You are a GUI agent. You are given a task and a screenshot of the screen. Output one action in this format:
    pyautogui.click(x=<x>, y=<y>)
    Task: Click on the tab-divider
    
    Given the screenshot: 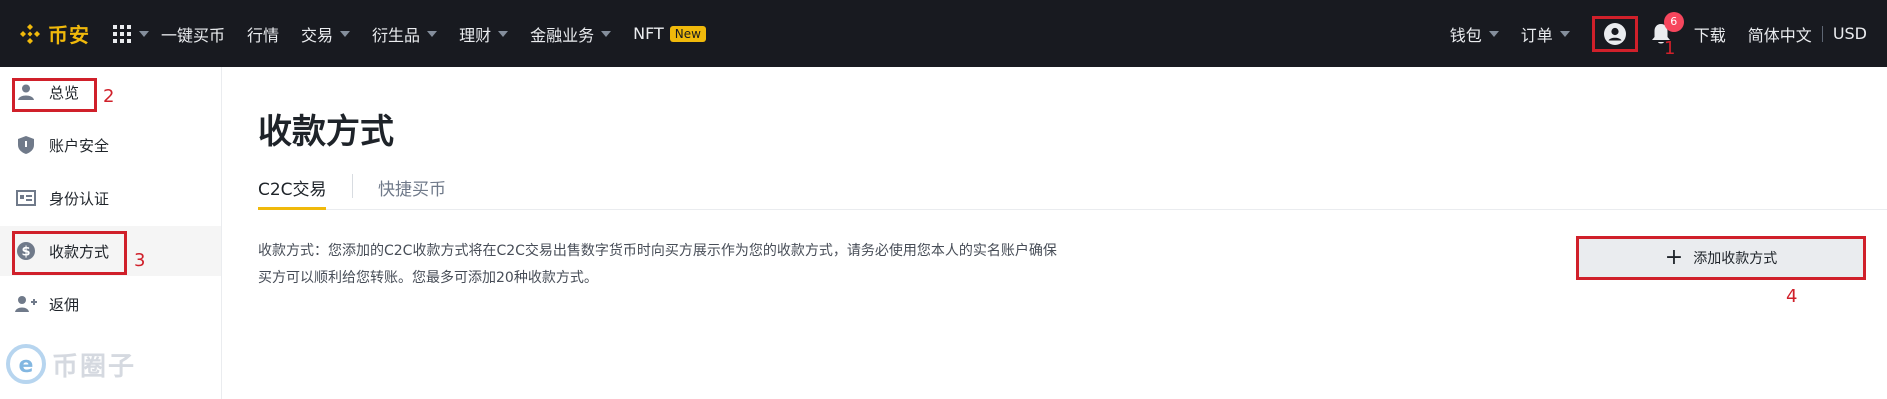 What is the action you would take?
    pyautogui.click(x=352, y=186)
    